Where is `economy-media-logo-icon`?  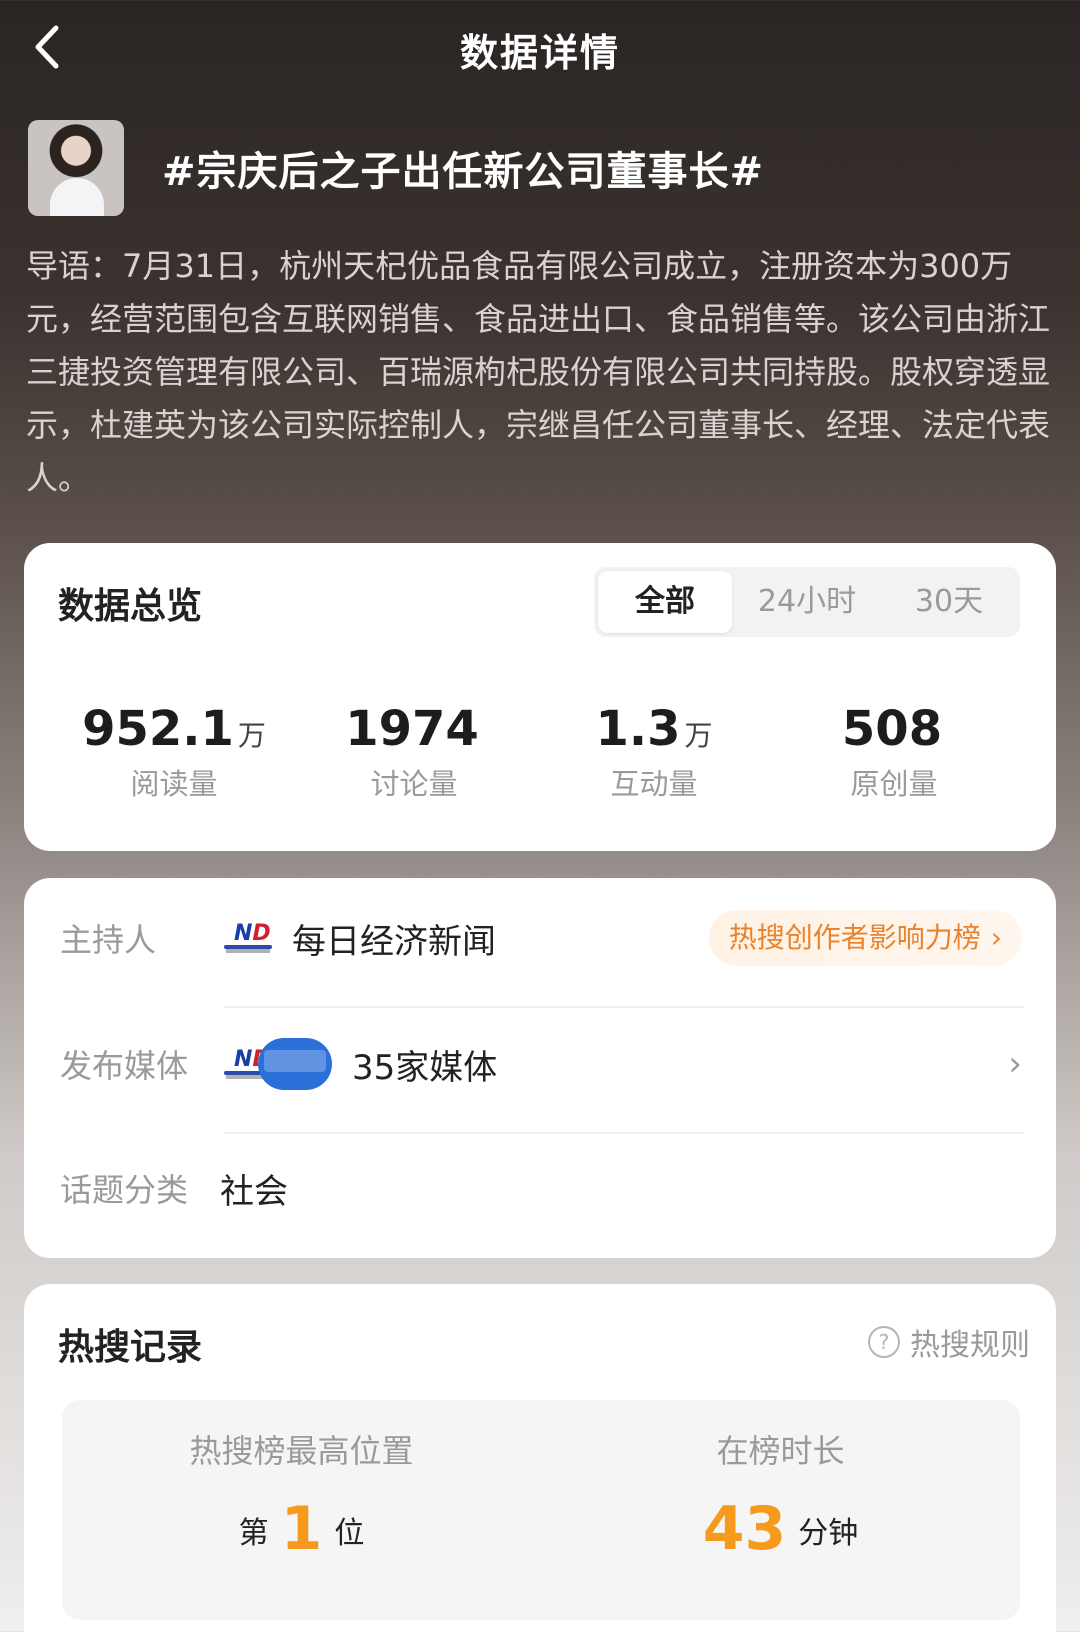
economy-media-logo-icon is located at coordinates (295, 1064).